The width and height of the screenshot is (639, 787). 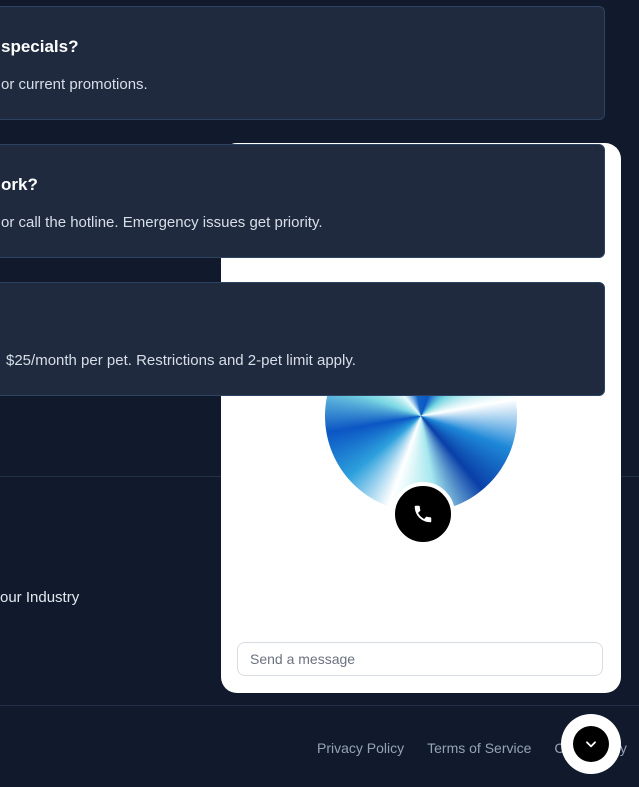 I want to click on chevron-down-icon, so click(x=591, y=744).